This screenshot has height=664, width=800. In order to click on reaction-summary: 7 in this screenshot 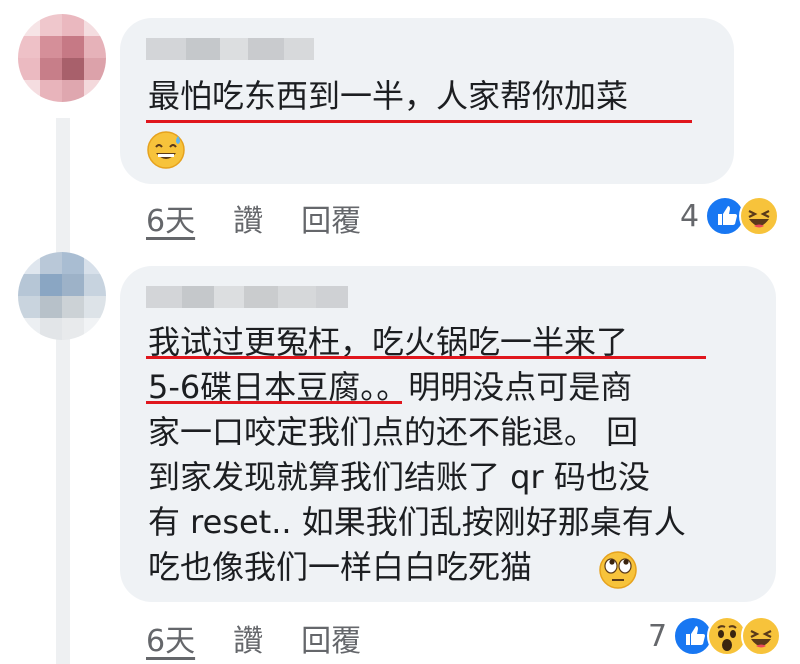, I will do `click(715, 636)`.